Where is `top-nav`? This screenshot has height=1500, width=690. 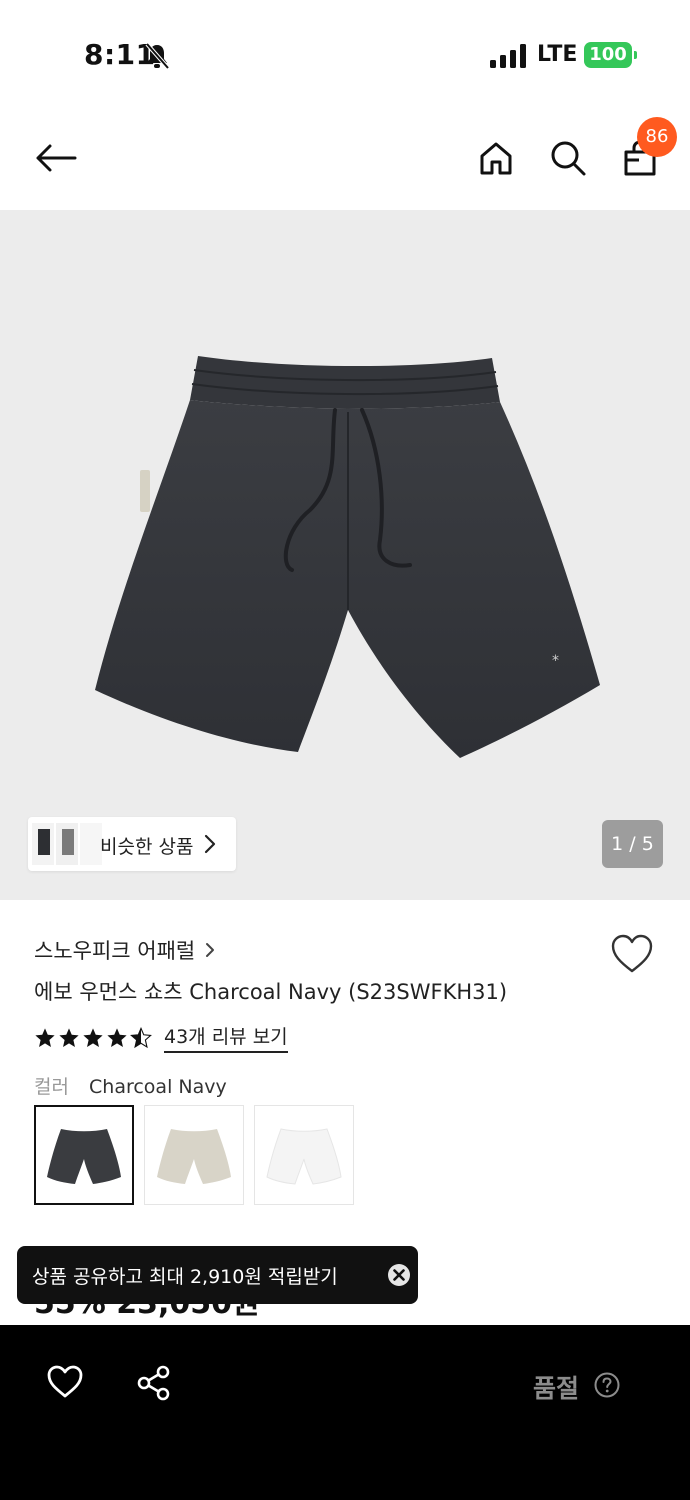 top-nav is located at coordinates (345, 160).